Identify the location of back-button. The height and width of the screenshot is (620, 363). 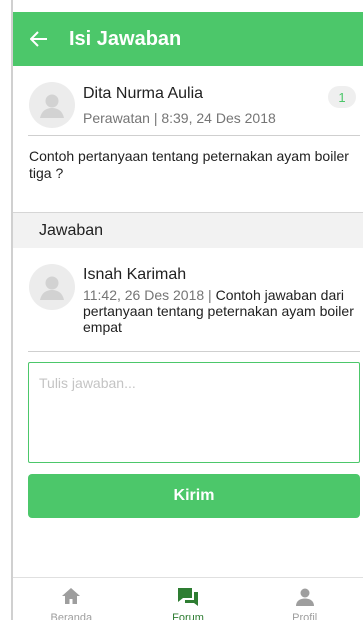
(39, 39).